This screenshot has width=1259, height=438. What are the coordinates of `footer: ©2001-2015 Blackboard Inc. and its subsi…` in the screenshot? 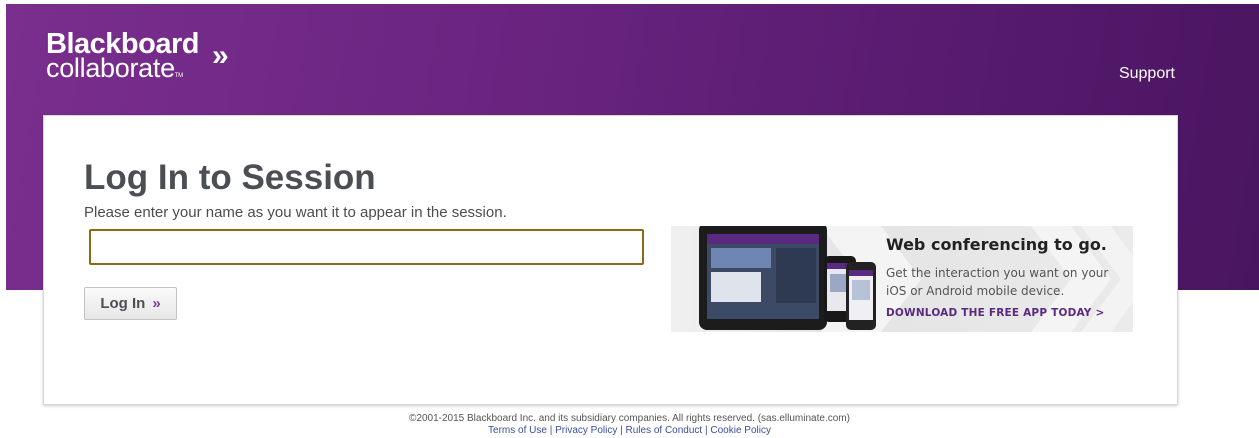 It's located at (629, 425).